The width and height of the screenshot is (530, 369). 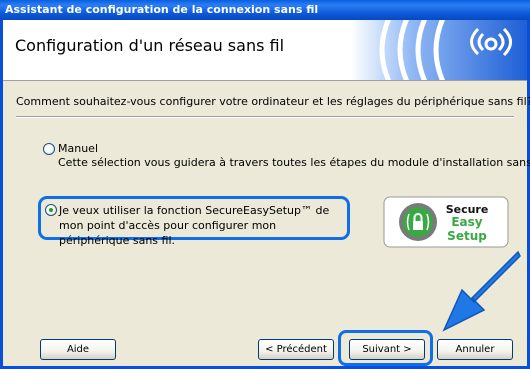 I want to click on radio-selected-dot, so click(x=51, y=210).